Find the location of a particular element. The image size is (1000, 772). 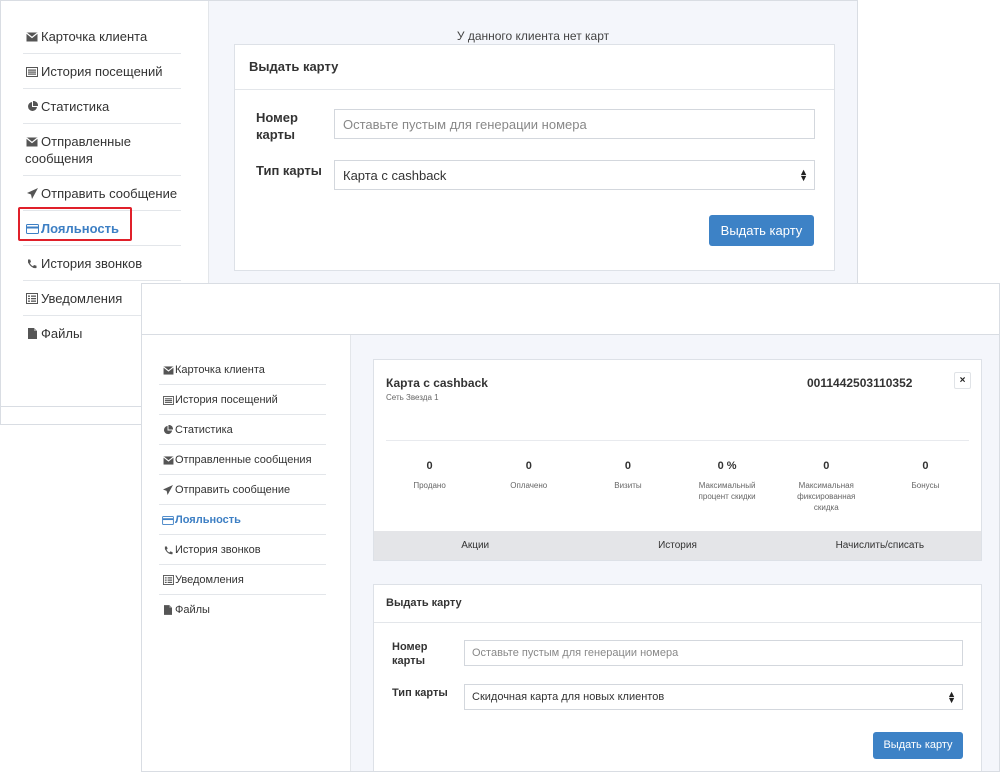

stat-max-fixed-discount: 0 Максимальная фиксированная скидка is located at coordinates (826, 486).